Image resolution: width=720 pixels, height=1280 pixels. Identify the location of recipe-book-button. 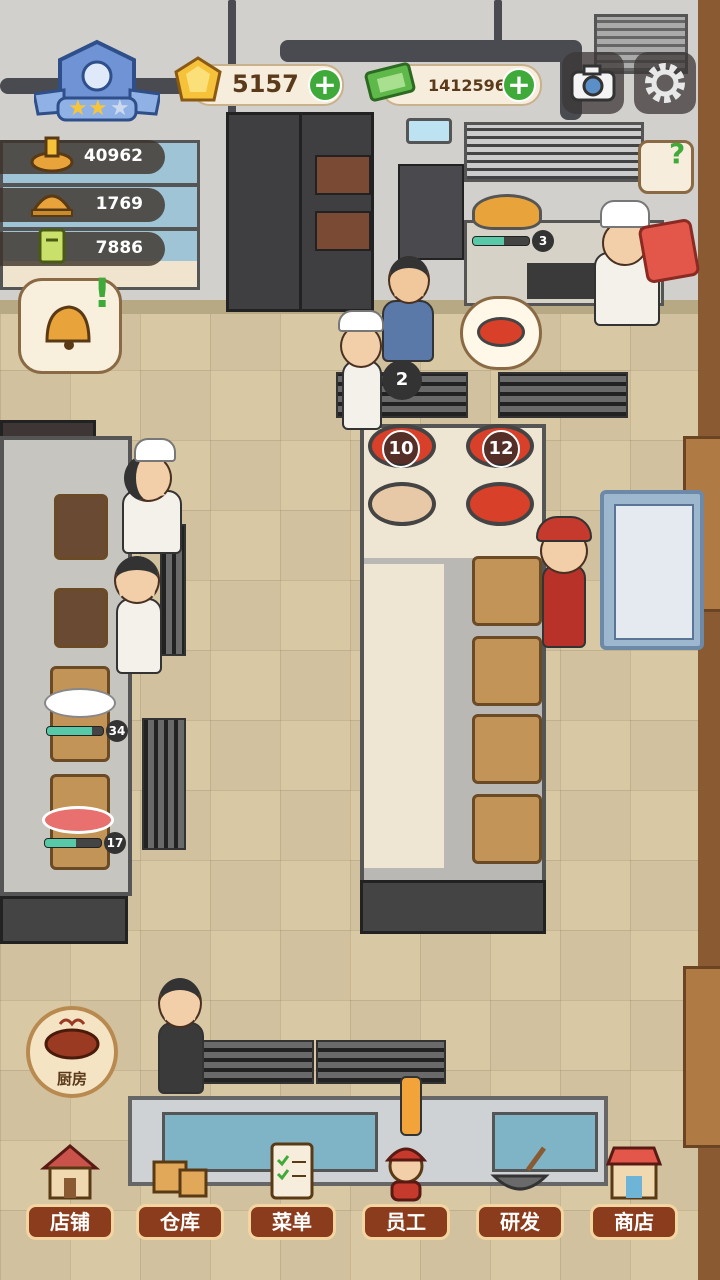
(669, 251).